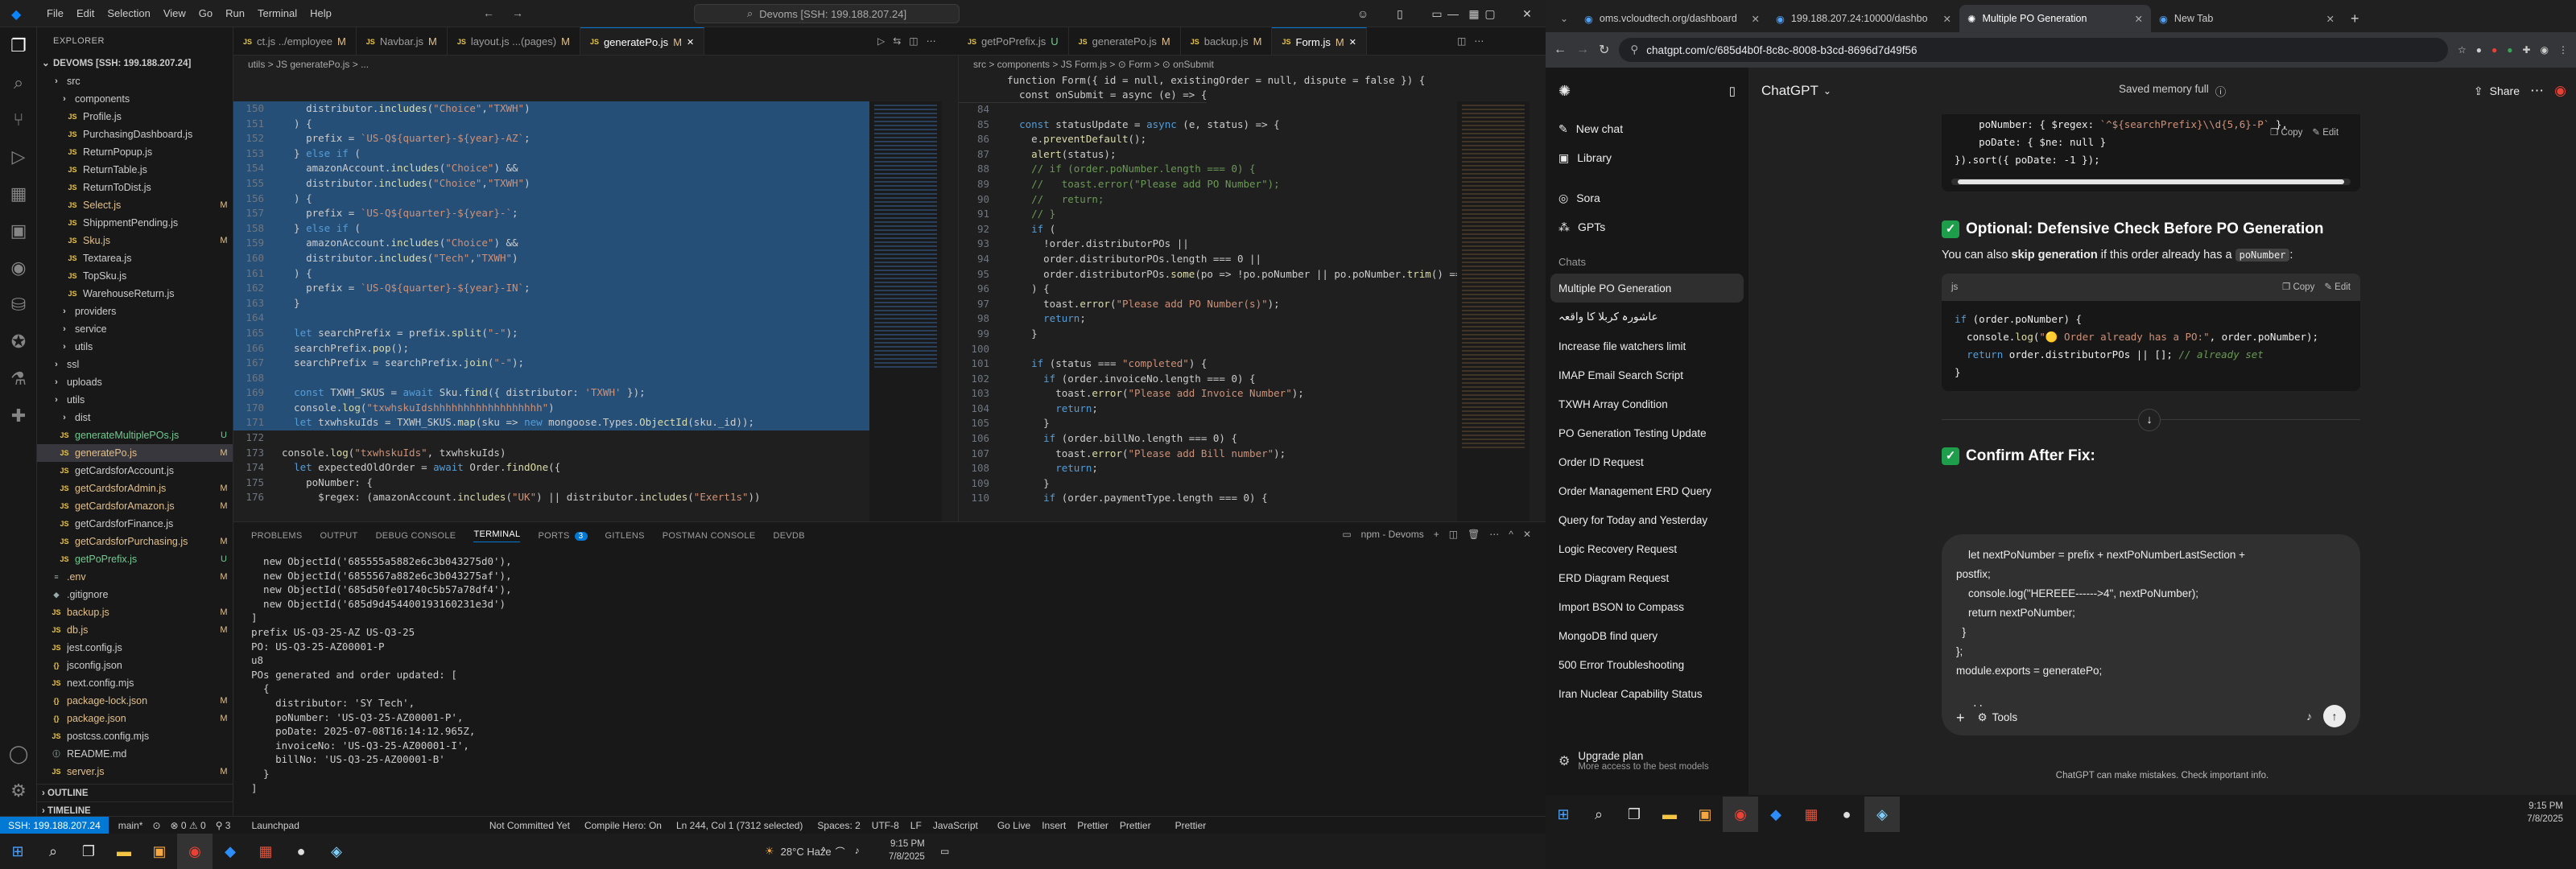 The image size is (2576, 869). Describe the element at coordinates (1647, 635) in the screenshot. I see `chat-history-item: MongoDB find query` at that location.